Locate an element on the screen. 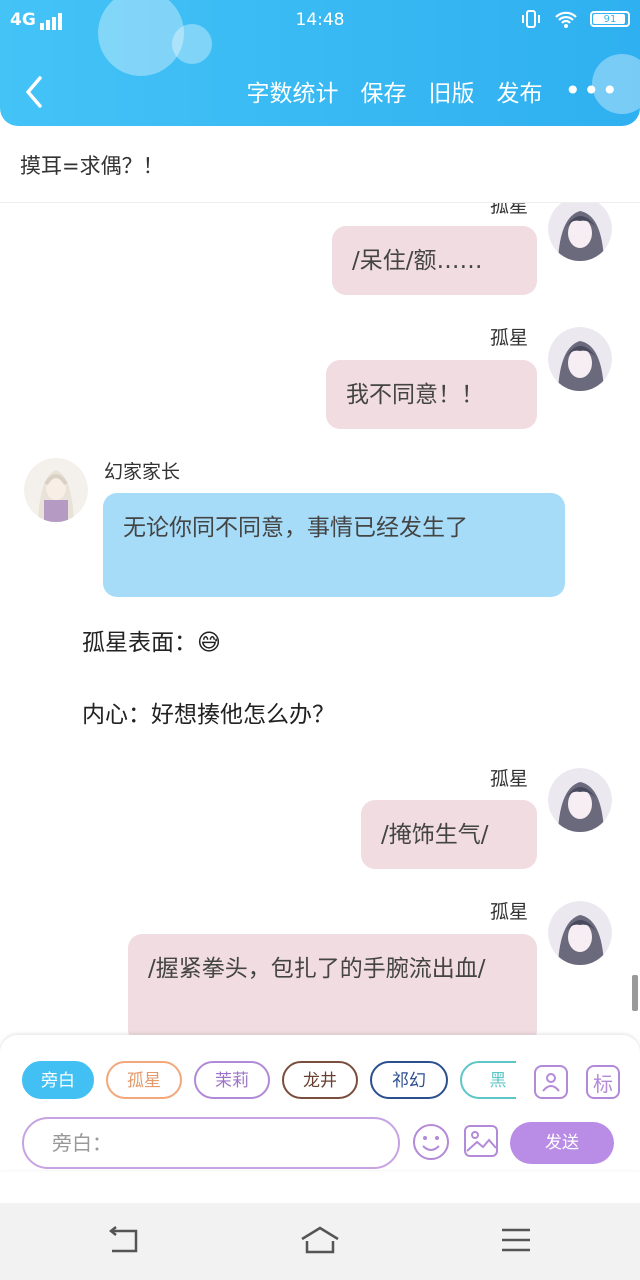 The image size is (640, 1280). battery-icon: 91 is located at coordinates (610, 19).